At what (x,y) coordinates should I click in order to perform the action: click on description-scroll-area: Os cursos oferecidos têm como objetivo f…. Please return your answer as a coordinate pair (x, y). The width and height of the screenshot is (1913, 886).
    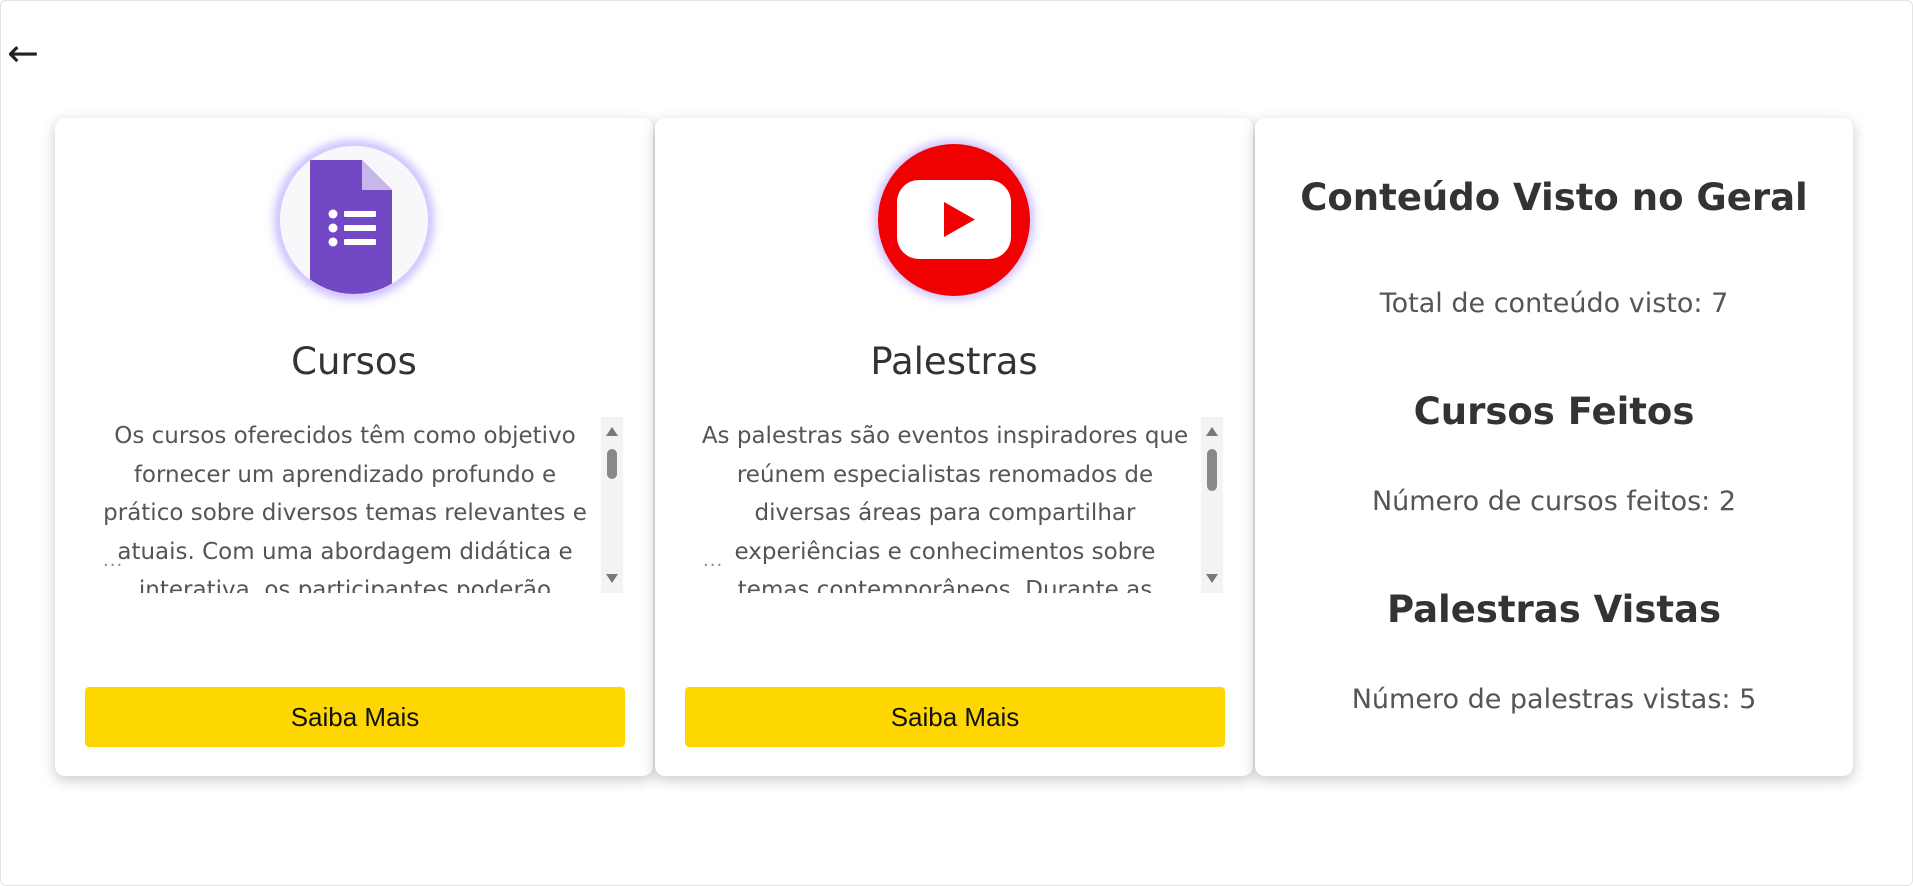
    Looking at the image, I should click on (355, 505).